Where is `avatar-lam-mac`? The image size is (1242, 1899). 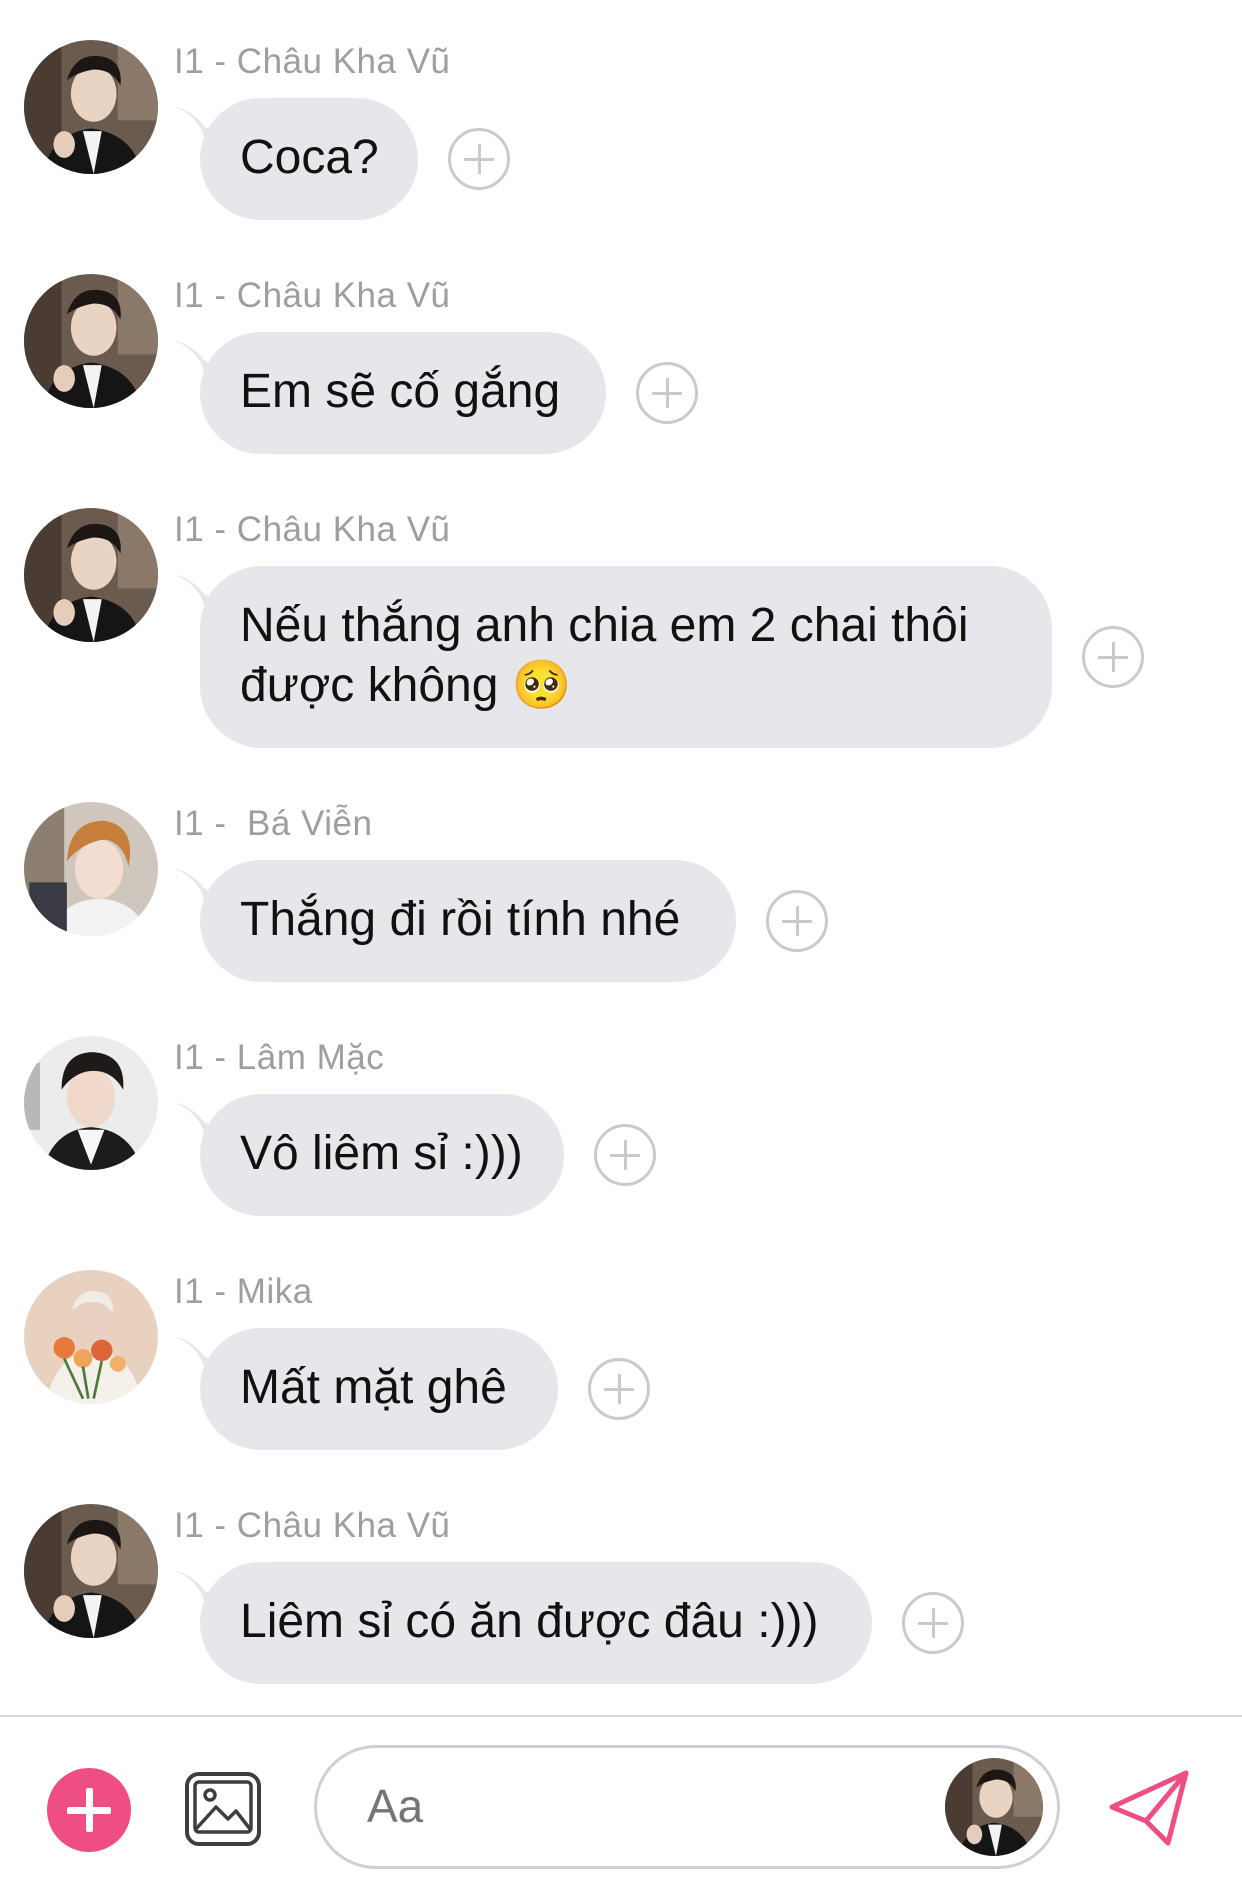
avatar-lam-mac is located at coordinates (91, 1103).